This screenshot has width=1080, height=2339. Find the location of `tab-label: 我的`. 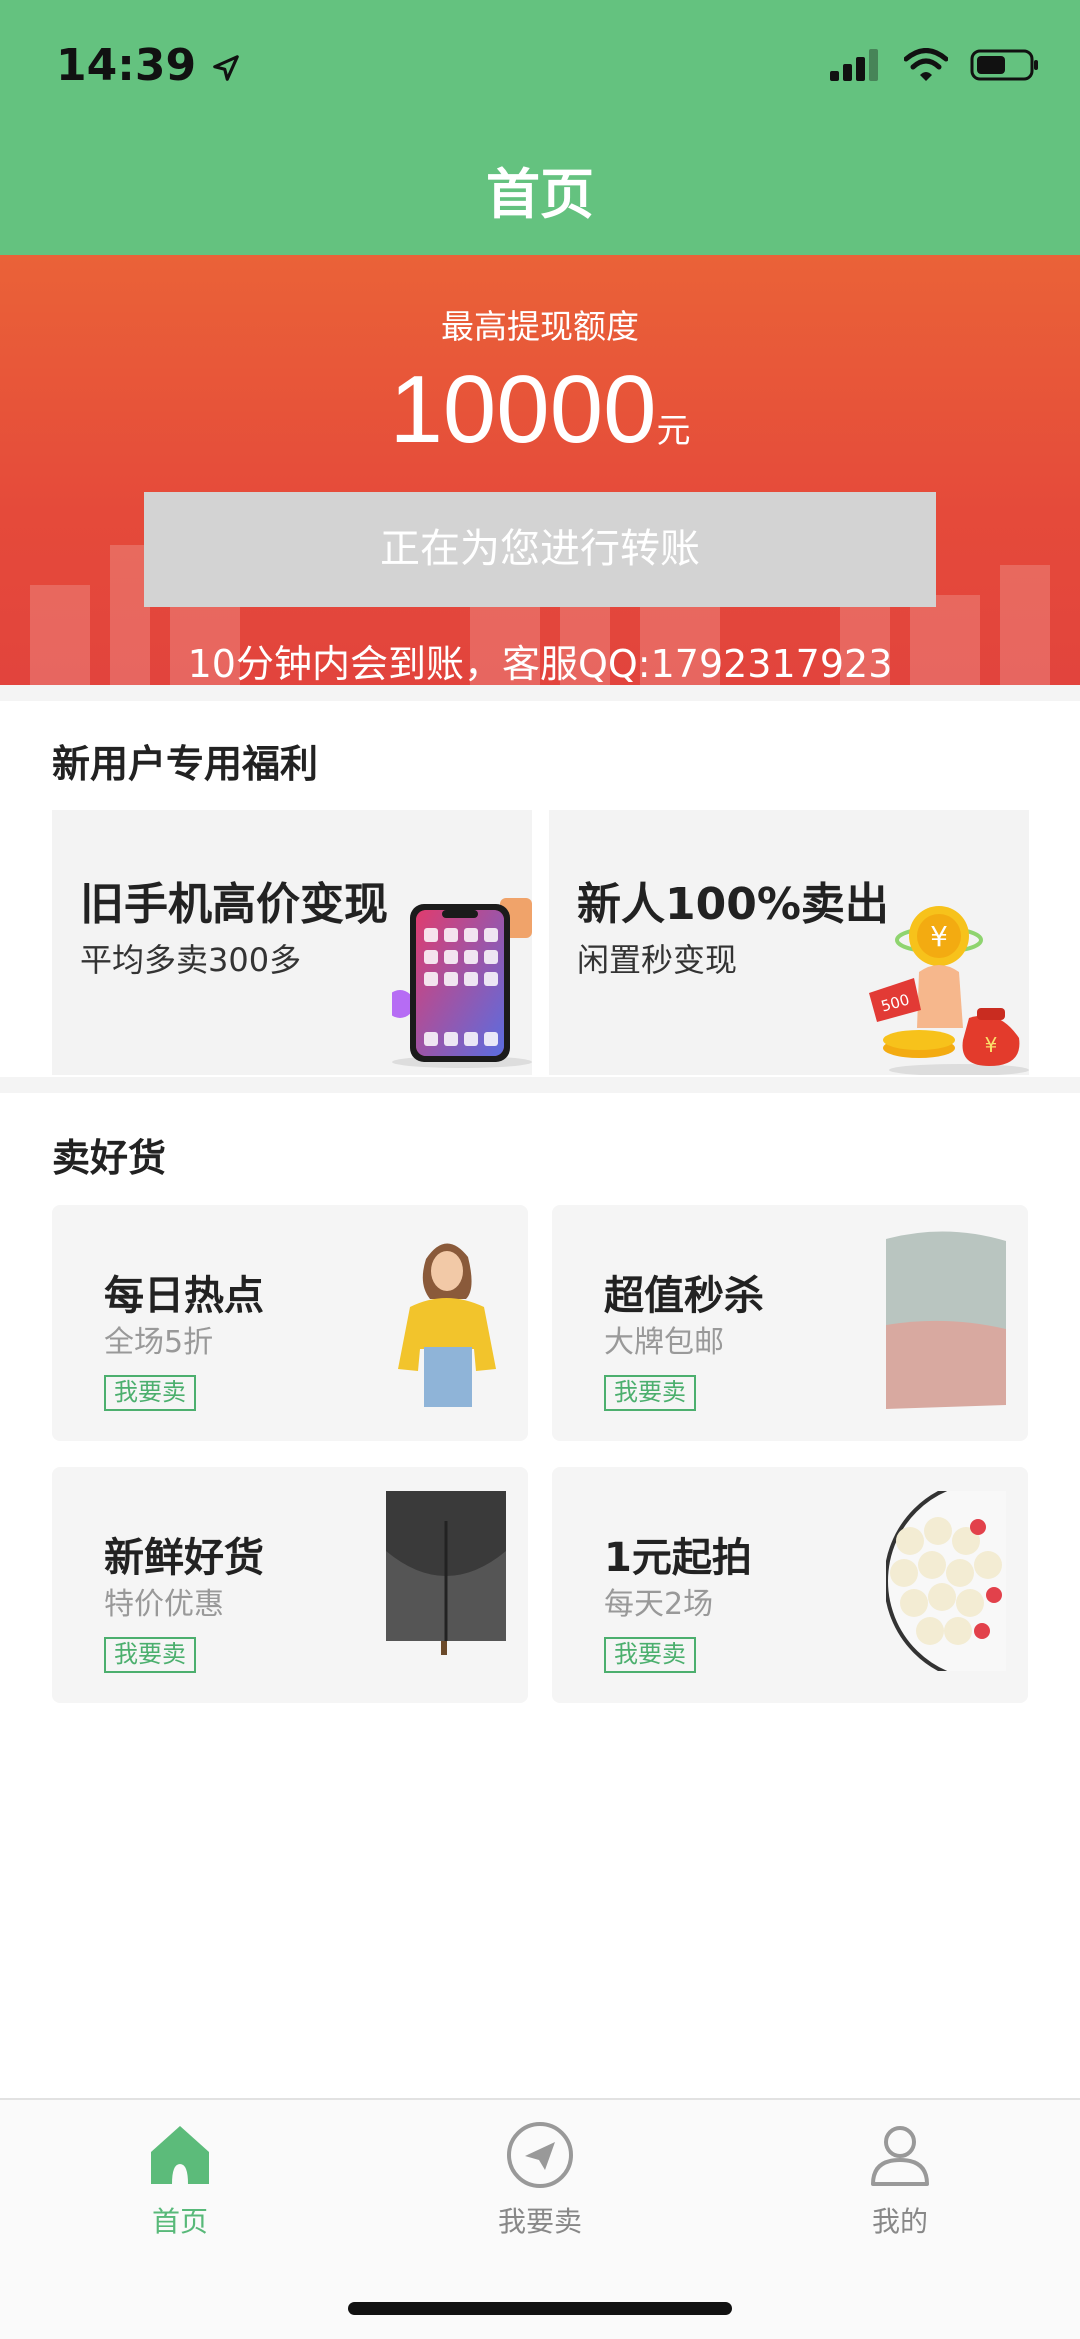

tab-label: 我的 is located at coordinates (899, 2221).